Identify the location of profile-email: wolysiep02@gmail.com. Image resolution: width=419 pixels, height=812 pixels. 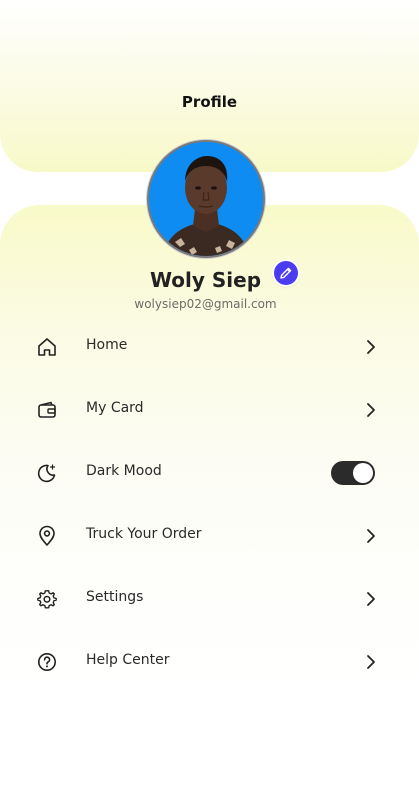
(205, 304).